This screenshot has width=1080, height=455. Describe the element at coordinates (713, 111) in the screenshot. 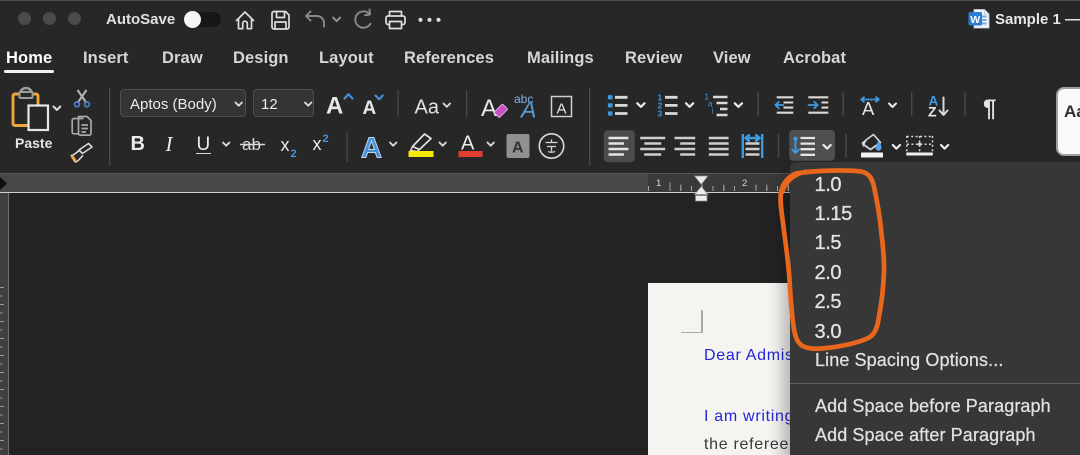

I see `svg-text: i` at that location.